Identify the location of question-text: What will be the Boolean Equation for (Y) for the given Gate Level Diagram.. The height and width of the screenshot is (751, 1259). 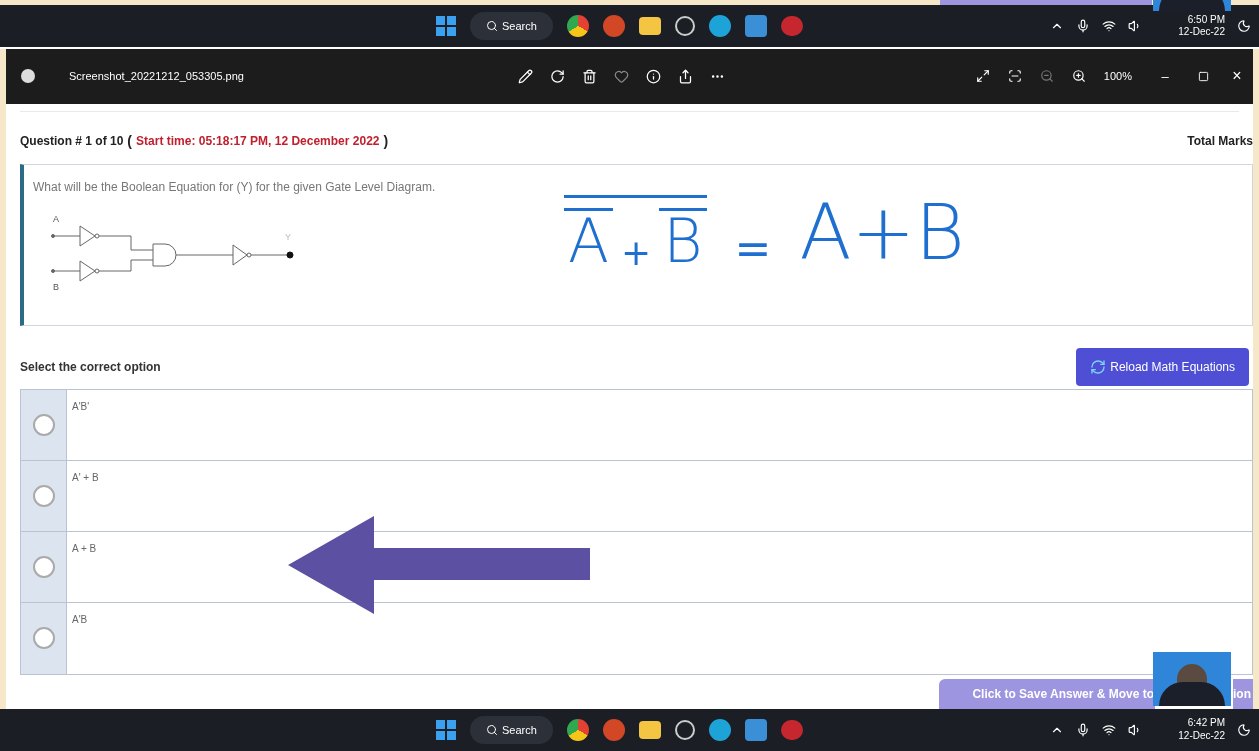
(234, 187).